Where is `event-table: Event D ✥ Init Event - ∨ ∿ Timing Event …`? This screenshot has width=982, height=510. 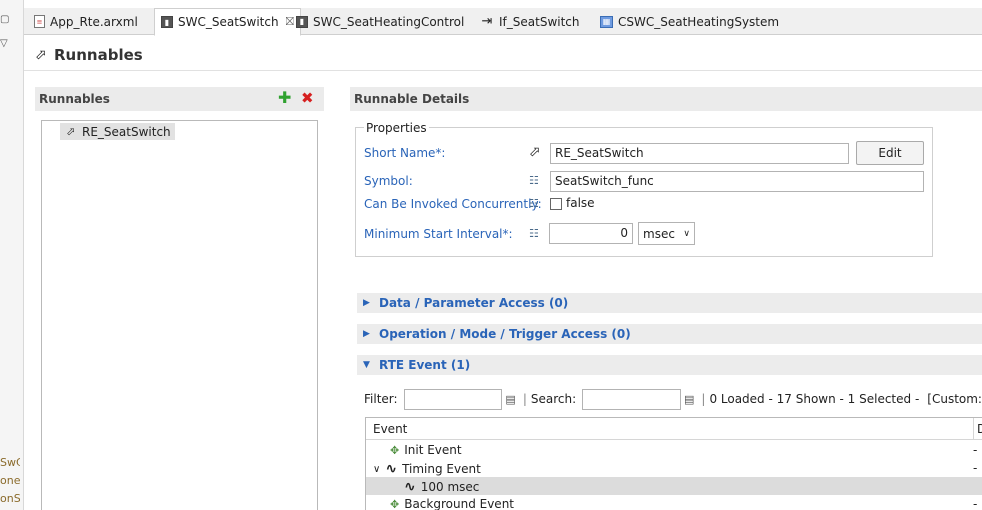
event-table: Event D ✥ Init Event - ∨ ∿ Timing Event … is located at coordinates (673, 463).